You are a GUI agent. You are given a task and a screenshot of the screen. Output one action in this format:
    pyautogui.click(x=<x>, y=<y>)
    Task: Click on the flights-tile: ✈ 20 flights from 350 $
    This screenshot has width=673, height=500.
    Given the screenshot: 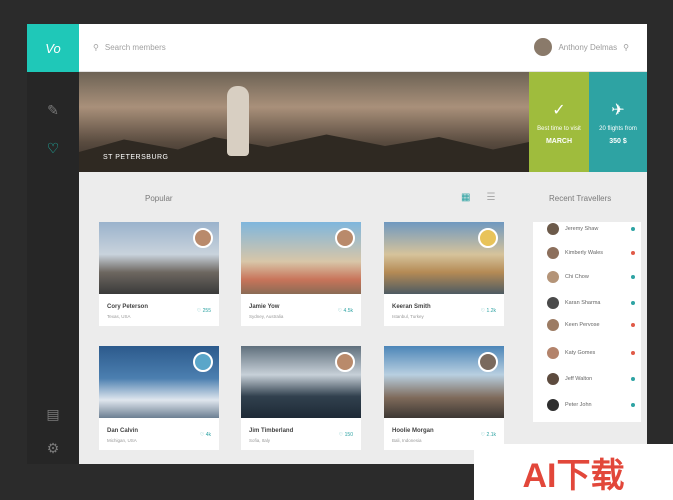 What is the action you would take?
    pyautogui.click(x=618, y=122)
    